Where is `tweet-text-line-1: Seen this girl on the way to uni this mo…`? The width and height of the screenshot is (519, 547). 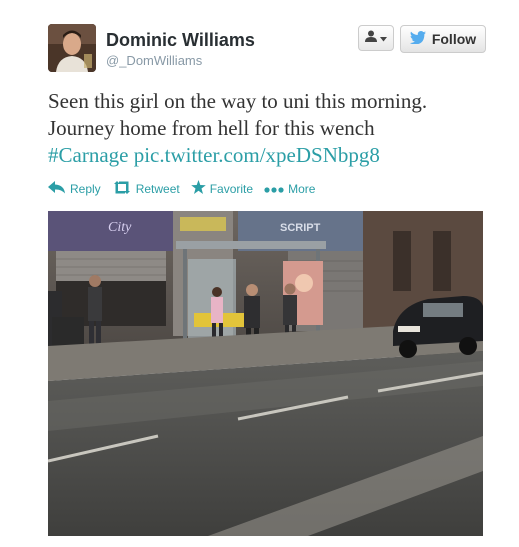
tweet-text-line-1: Seen this girl on the way to uni this mo… is located at coordinates (238, 101).